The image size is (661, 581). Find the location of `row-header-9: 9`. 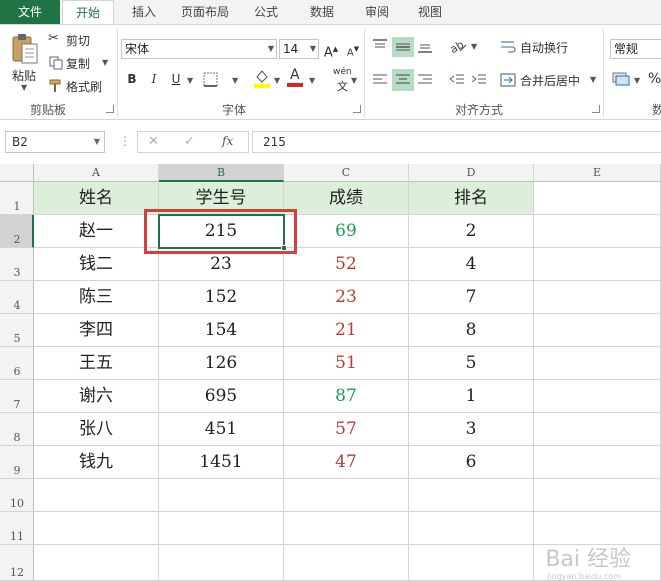

row-header-9: 9 is located at coordinates (17, 462).